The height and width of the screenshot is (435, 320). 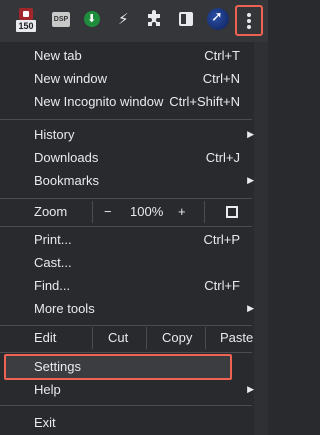 What do you see at coordinates (126, 240) in the screenshot?
I see `menu-item-print: Print... Ctrl+P` at bounding box center [126, 240].